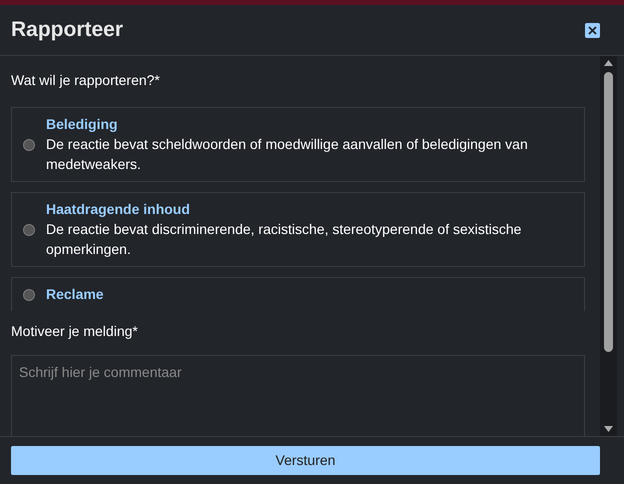 The image size is (624, 484). Describe the element at coordinates (287, 154) in the screenshot. I see `option-description: De reactie bevat scheldwoorden of moedwillige aanvallen of beledigingen van medetweakers.` at that location.